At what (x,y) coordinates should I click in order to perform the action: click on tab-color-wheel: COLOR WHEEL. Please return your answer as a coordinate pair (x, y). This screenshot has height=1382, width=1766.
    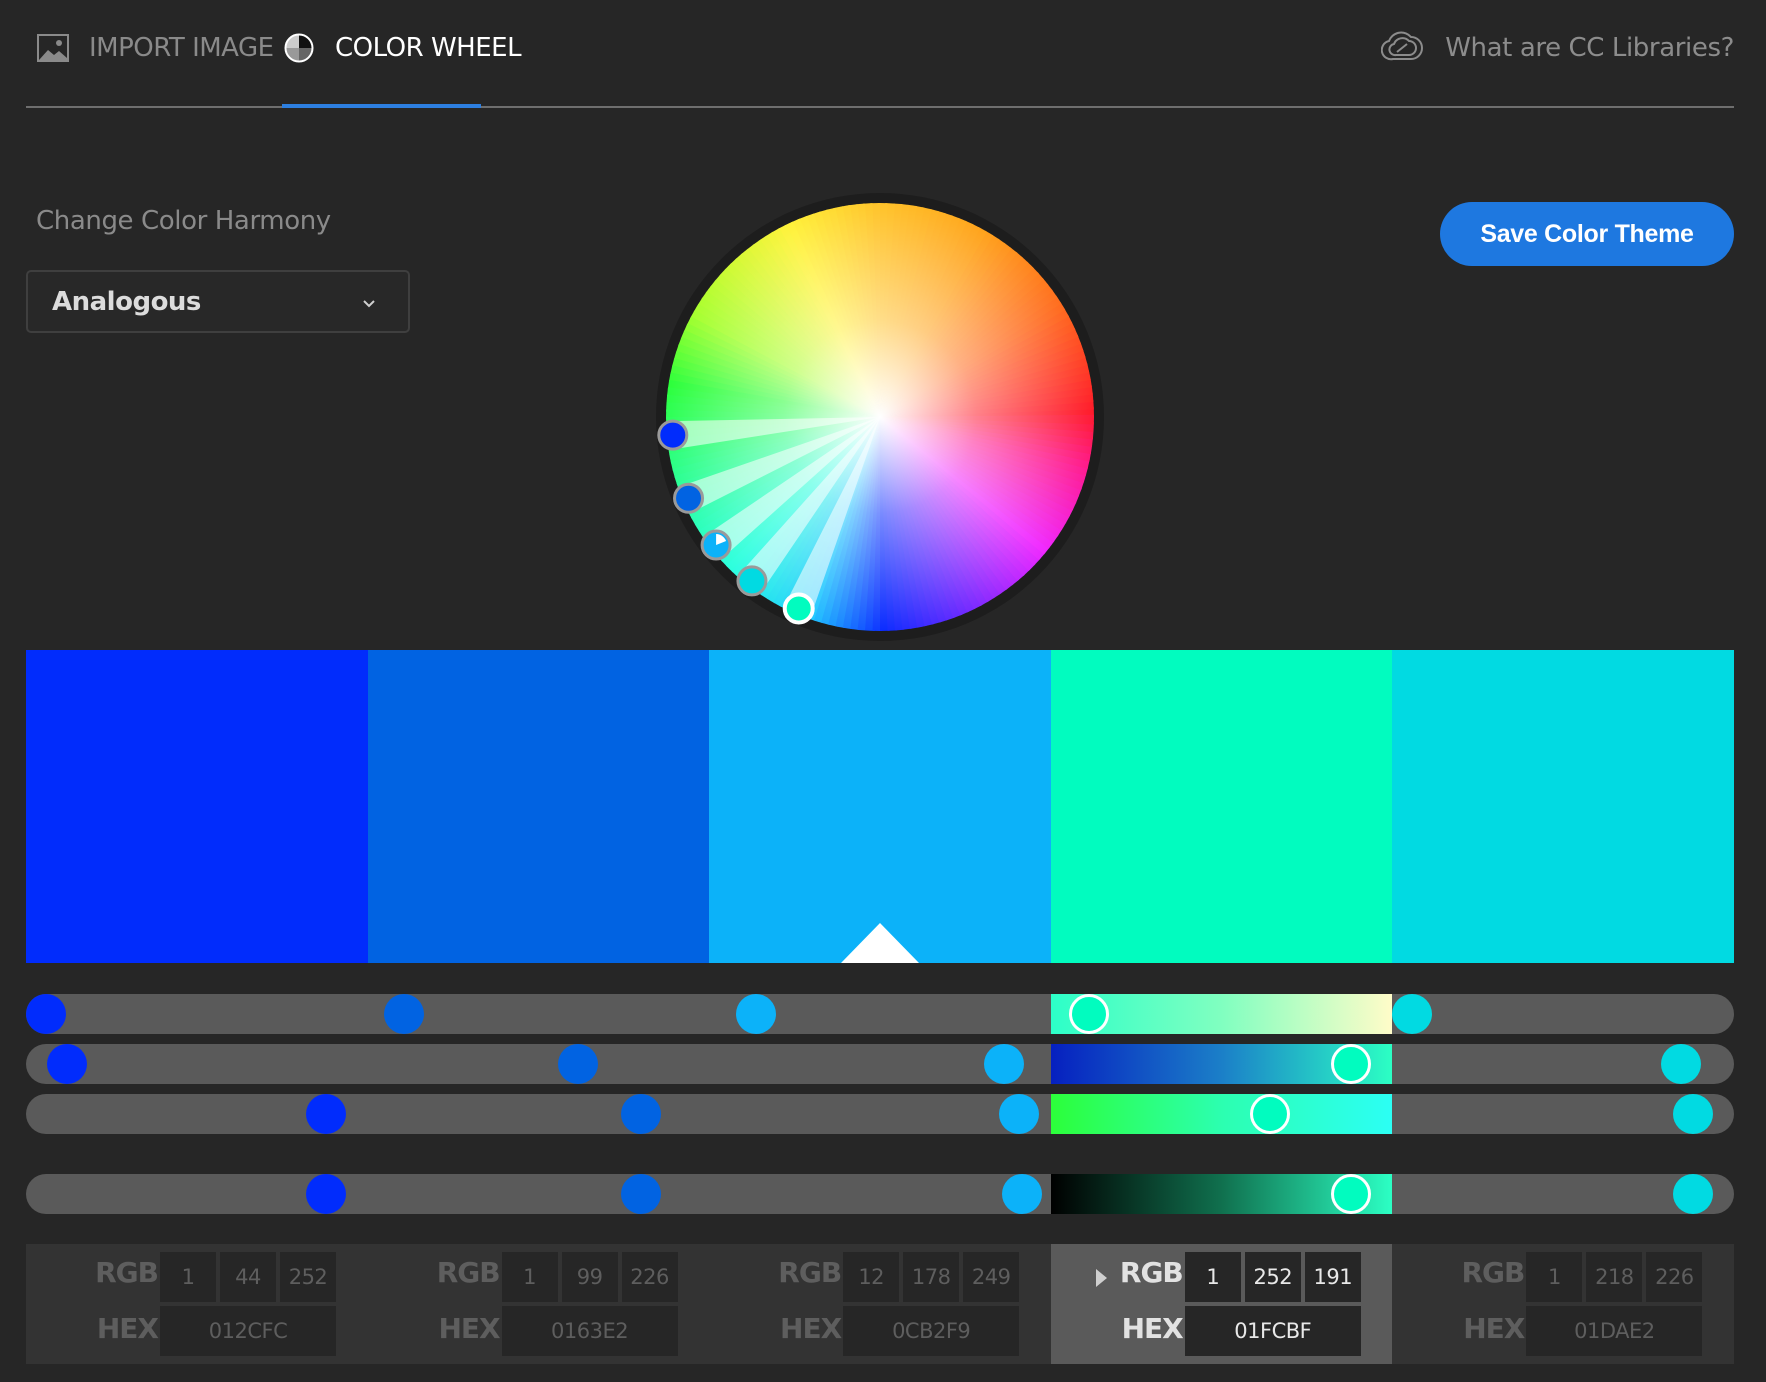
    Looking at the image, I should click on (403, 48).